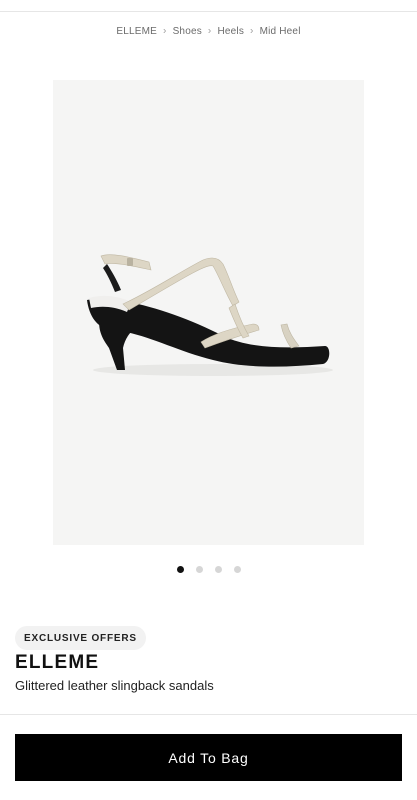  What do you see at coordinates (136, 31) in the screenshot?
I see `breadcrumb-item-elleme: ELLEME` at bounding box center [136, 31].